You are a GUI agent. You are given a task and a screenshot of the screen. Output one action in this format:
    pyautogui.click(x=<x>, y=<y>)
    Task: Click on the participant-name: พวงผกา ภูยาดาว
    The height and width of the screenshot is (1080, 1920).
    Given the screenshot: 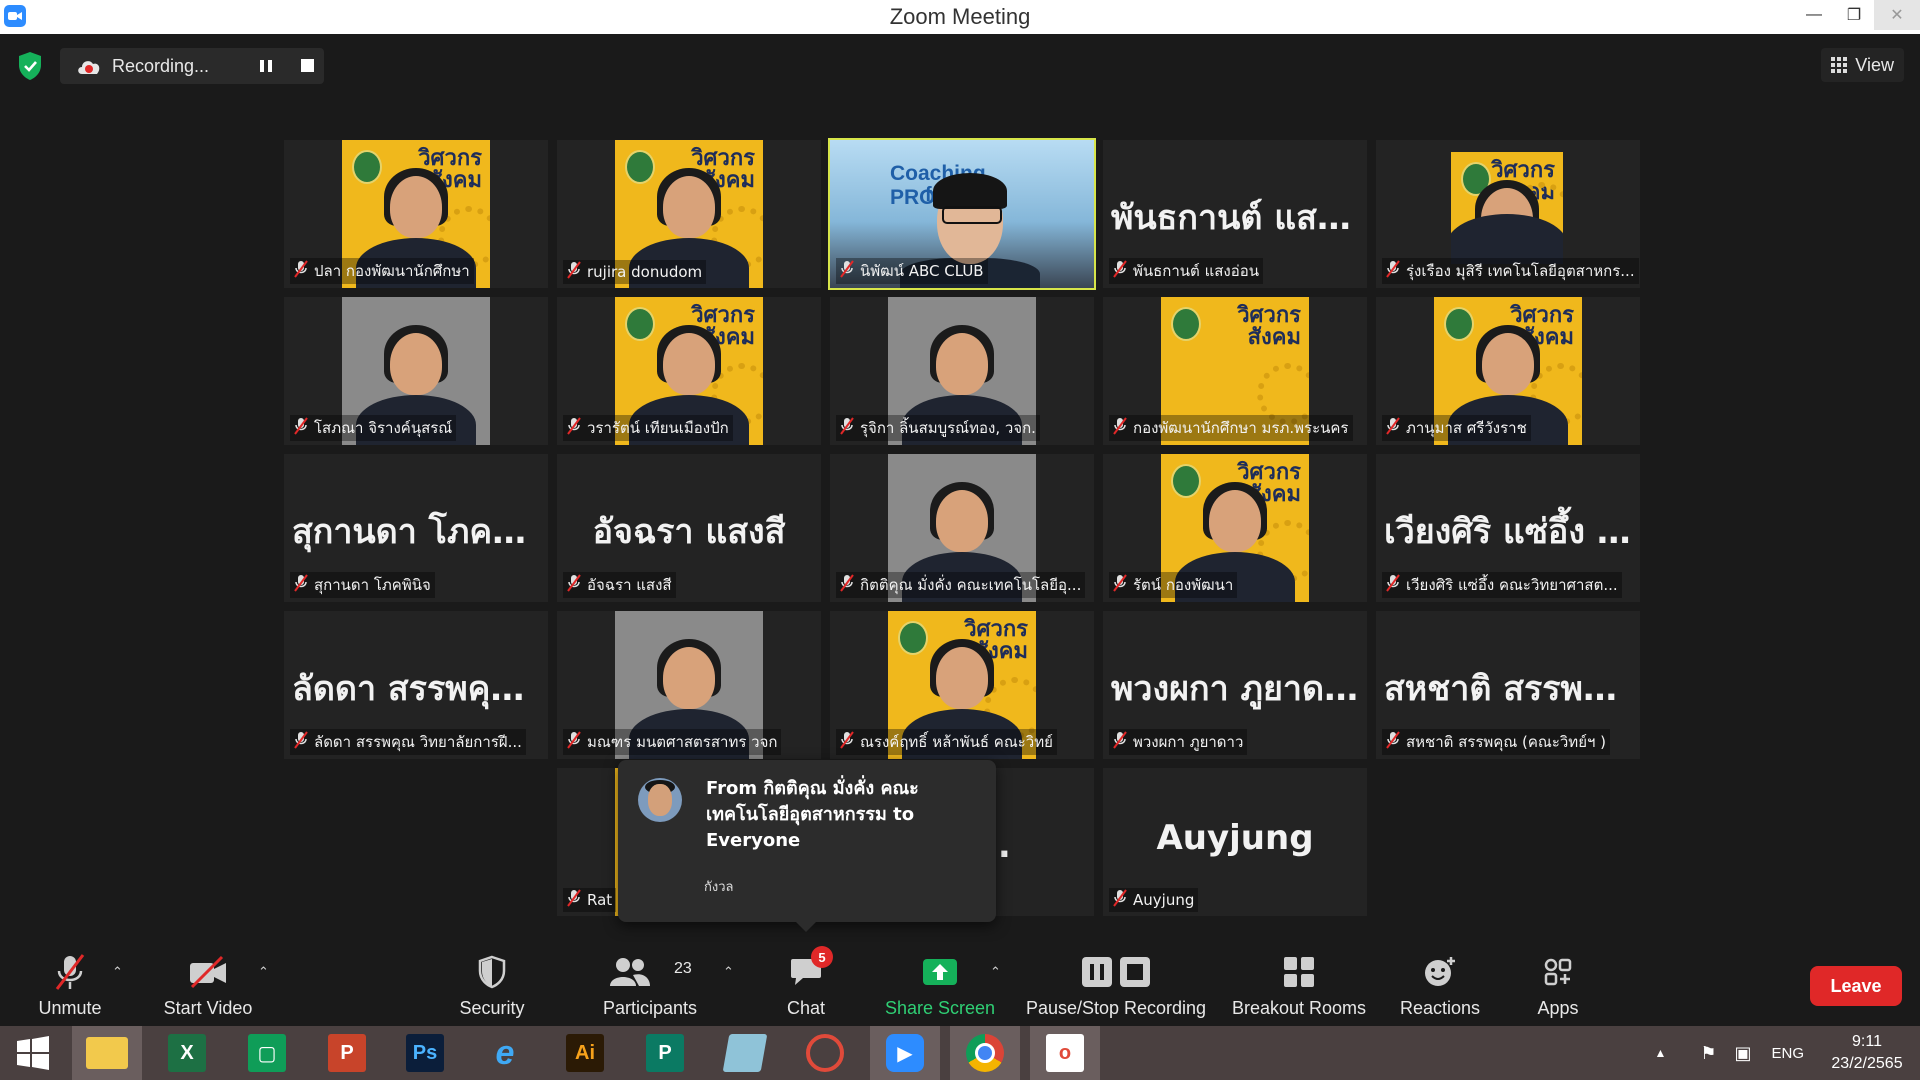 What is the action you would take?
    pyautogui.click(x=1188, y=742)
    